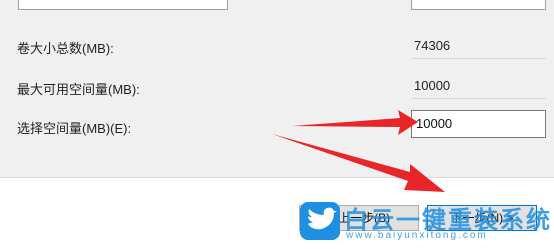 Image resolution: width=554 pixels, height=249 pixels. I want to click on bird-icon, so click(322, 218).